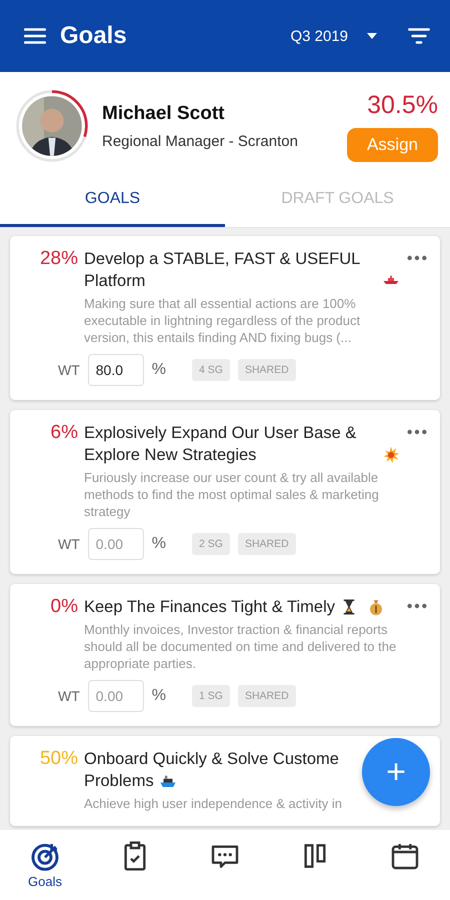  I want to click on user-name: Michael Scott, so click(164, 113).